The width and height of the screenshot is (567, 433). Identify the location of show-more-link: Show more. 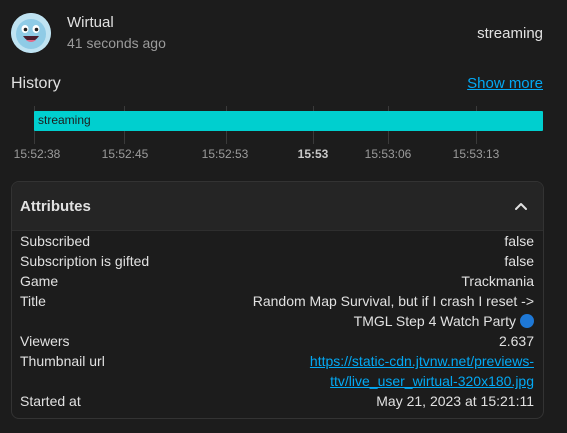
(505, 83).